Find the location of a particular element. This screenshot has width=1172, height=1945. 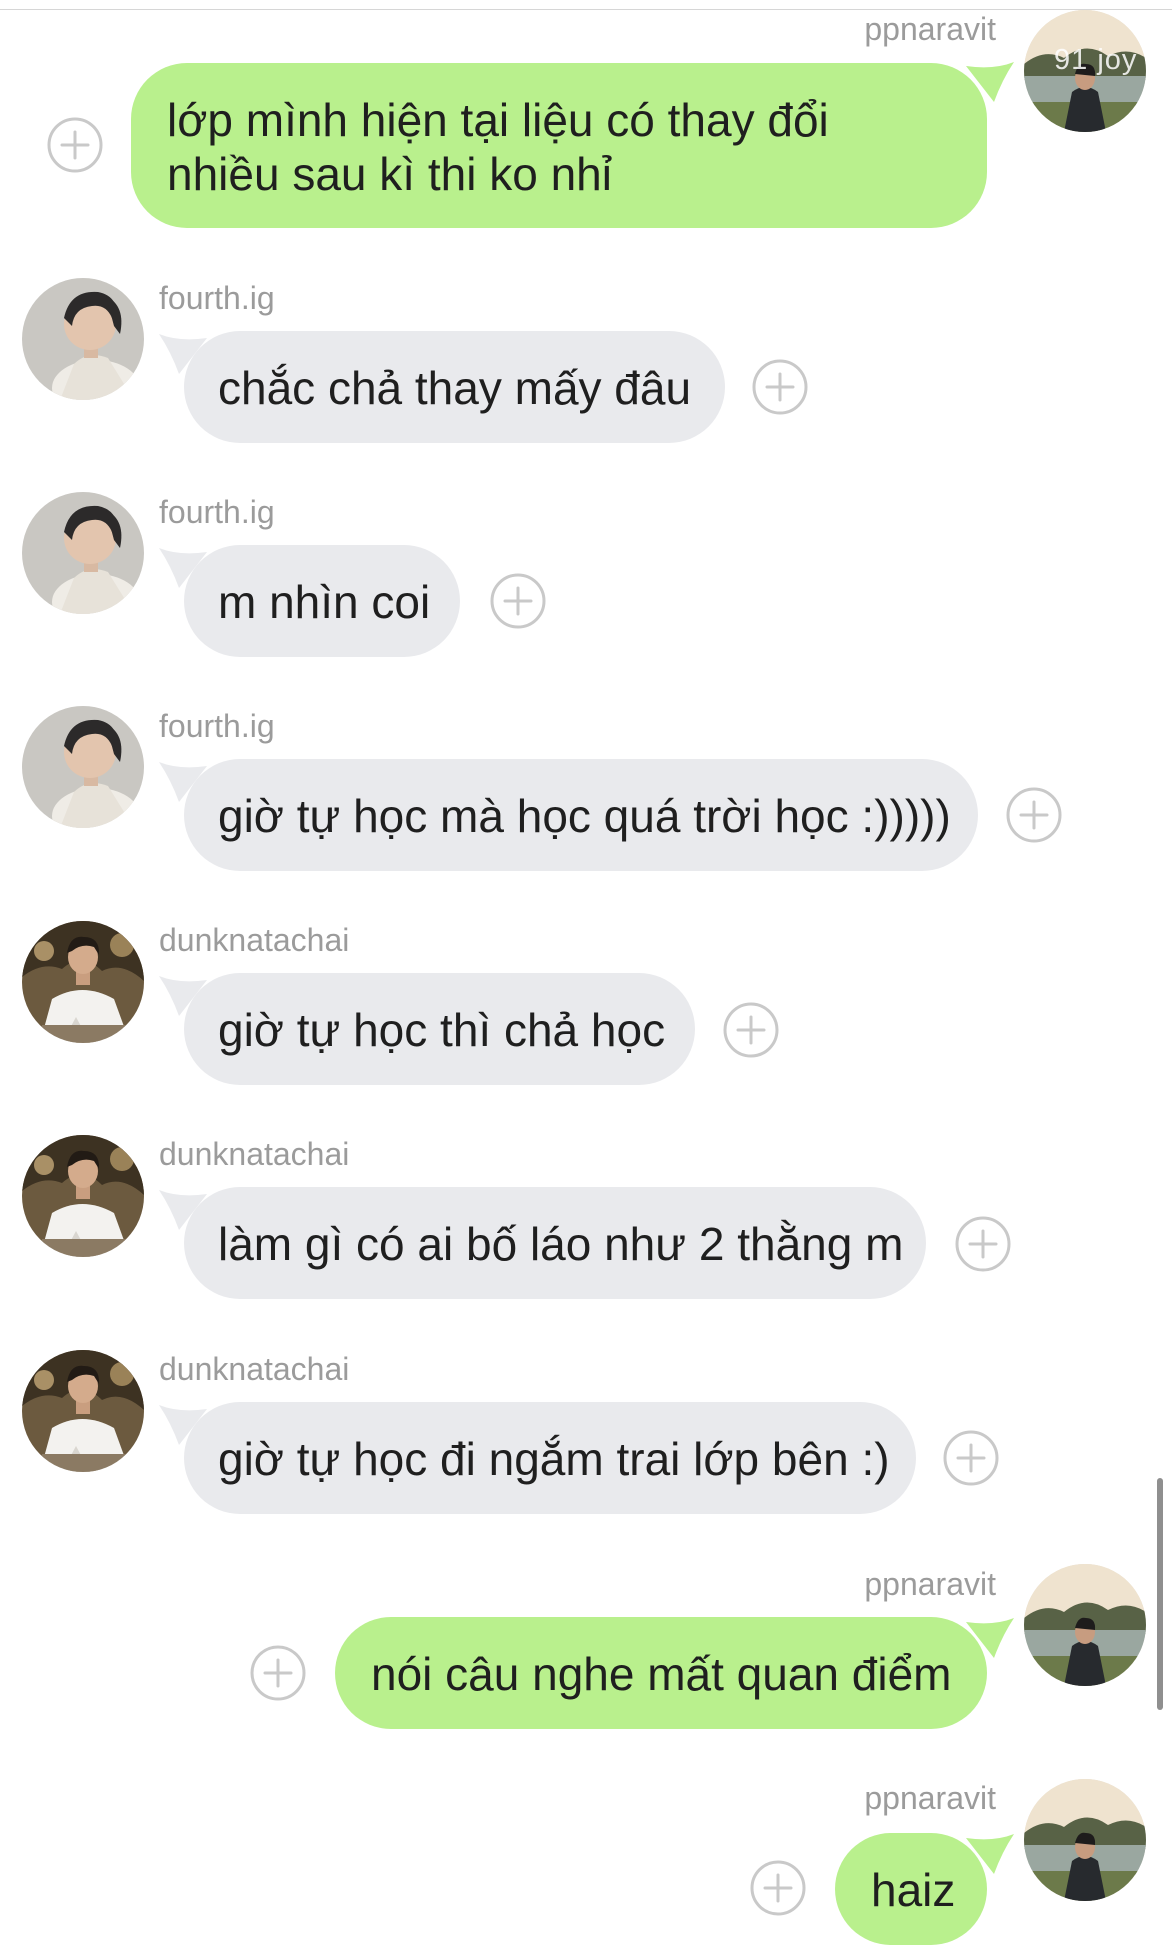

message-bubble: giờ tự học đi ngắm trai lớp bên :) is located at coordinates (550, 1458).